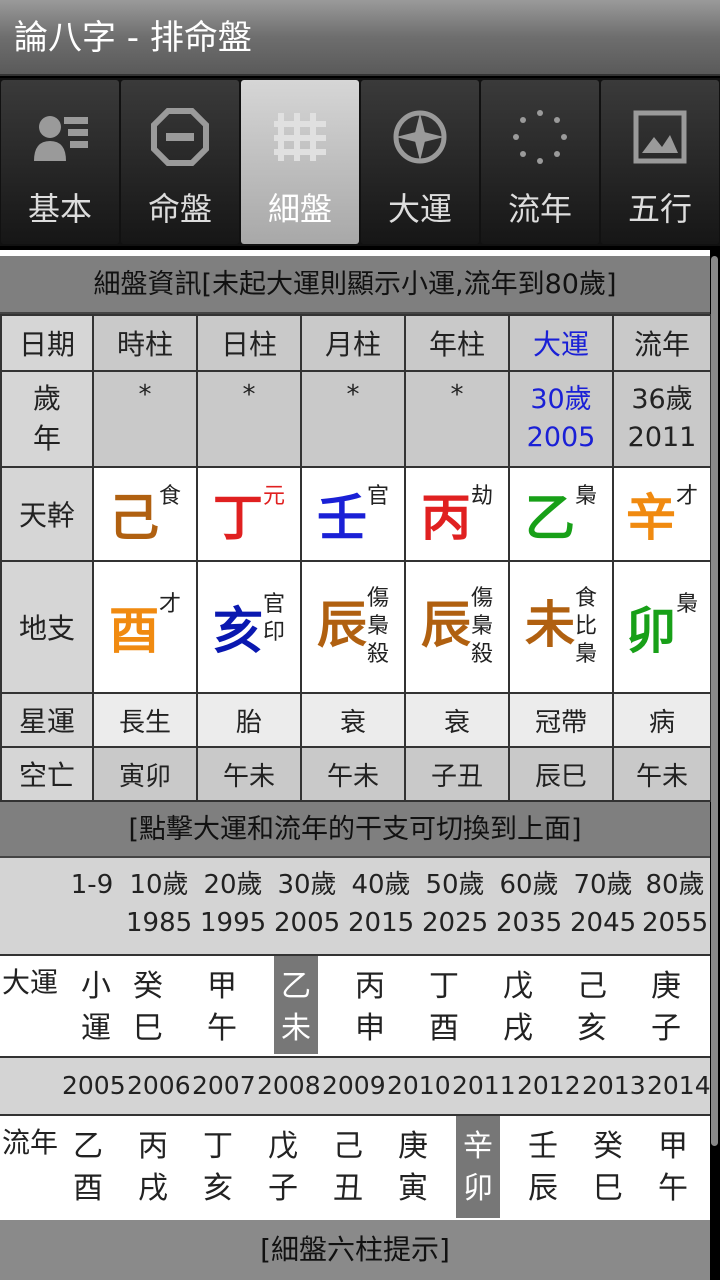 This screenshot has width=720, height=1280. I want to click on liunian-pillar: 甲午, so click(673, 1168).